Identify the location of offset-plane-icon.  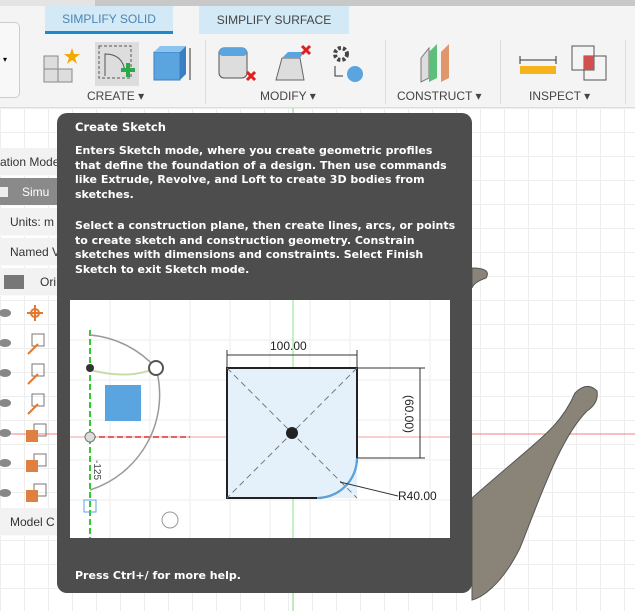
(437, 64).